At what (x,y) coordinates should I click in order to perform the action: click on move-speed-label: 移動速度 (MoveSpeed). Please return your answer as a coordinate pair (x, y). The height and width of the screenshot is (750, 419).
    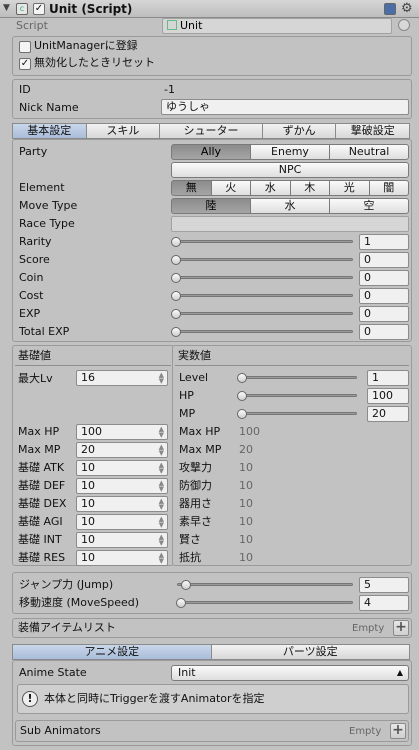
    Looking at the image, I should click on (79, 602).